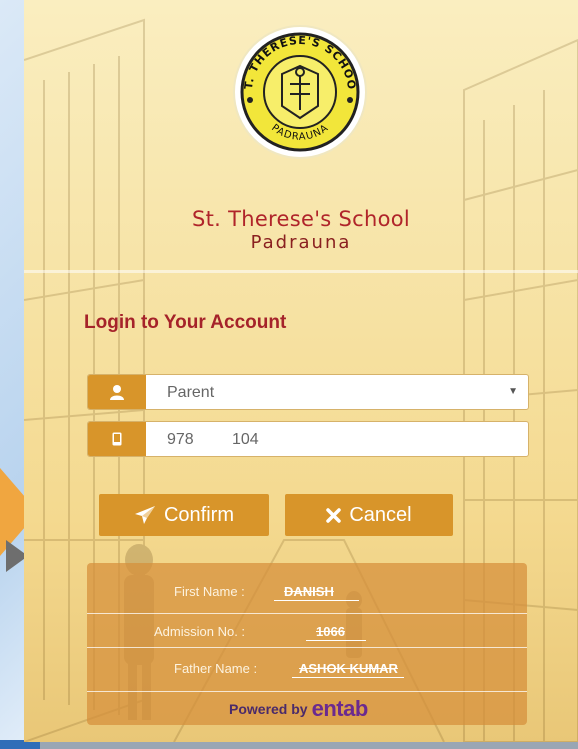  Describe the element at coordinates (200, 631) in the screenshot. I see `admission-label: Admission No. :` at that location.